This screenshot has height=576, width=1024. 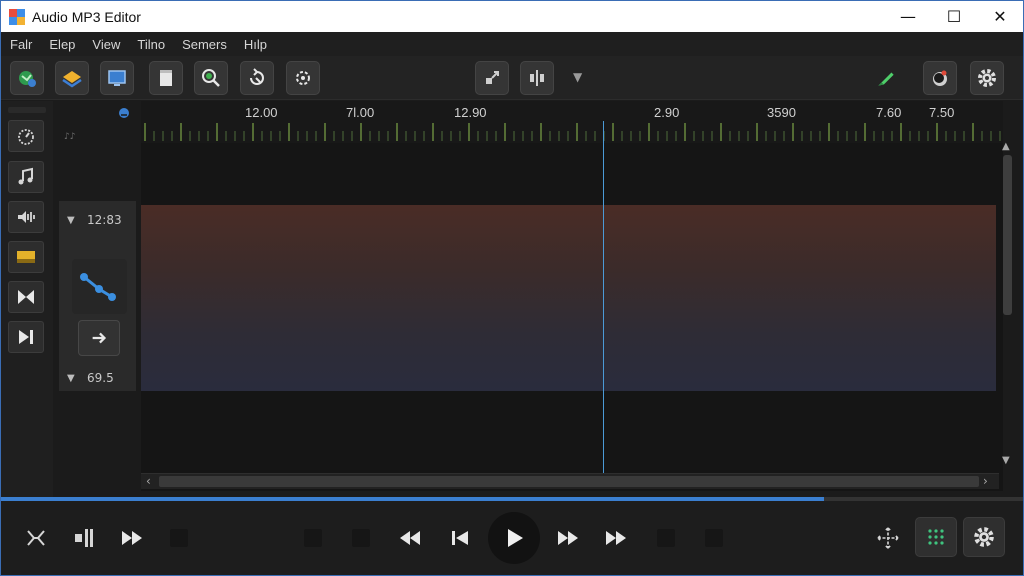 What do you see at coordinates (124, 113) in the screenshot?
I see `lock-icon` at bounding box center [124, 113].